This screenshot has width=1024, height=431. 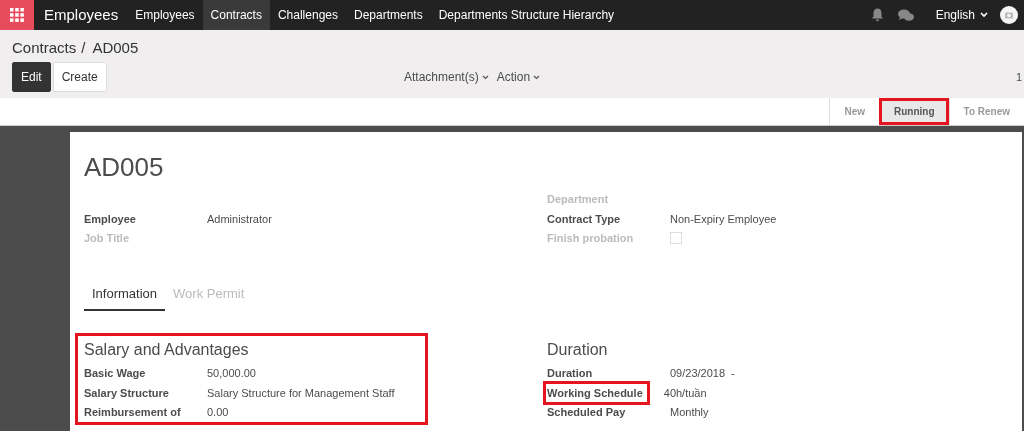 I want to click on field-label: Duration, so click(x=570, y=374).